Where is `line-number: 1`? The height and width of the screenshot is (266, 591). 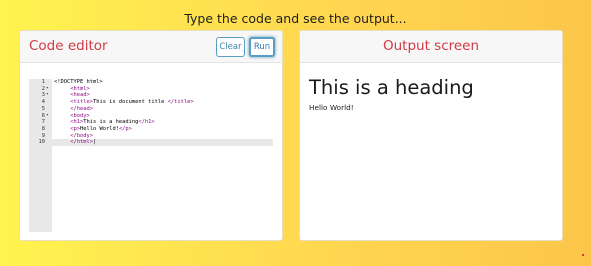
line-number: 1 is located at coordinates (43, 82).